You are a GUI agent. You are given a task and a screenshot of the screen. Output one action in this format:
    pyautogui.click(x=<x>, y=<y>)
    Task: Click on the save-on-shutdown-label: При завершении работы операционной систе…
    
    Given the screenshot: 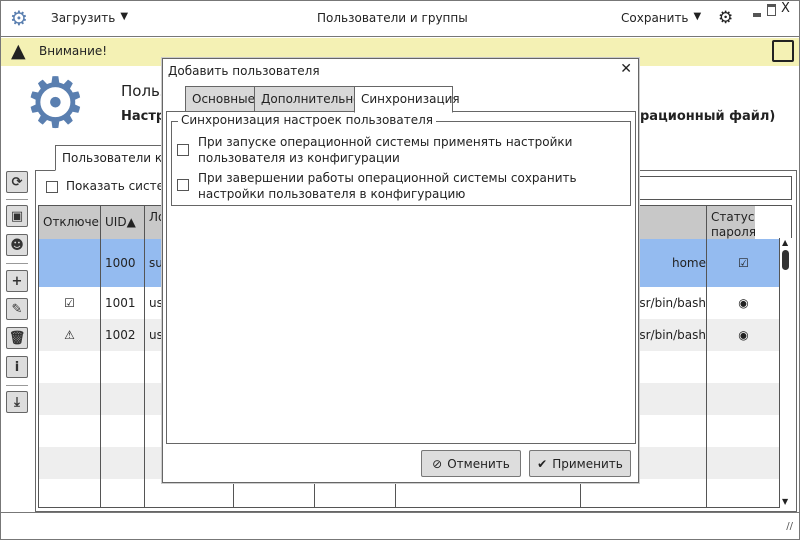 What is the action you would take?
    pyautogui.click(x=387, y=186)
    